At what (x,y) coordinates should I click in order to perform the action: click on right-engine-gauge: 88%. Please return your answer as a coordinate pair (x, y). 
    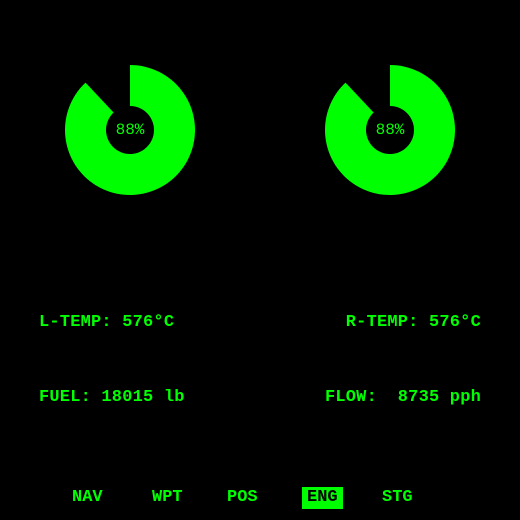
    Looking at the image, I should click on (390, 130).